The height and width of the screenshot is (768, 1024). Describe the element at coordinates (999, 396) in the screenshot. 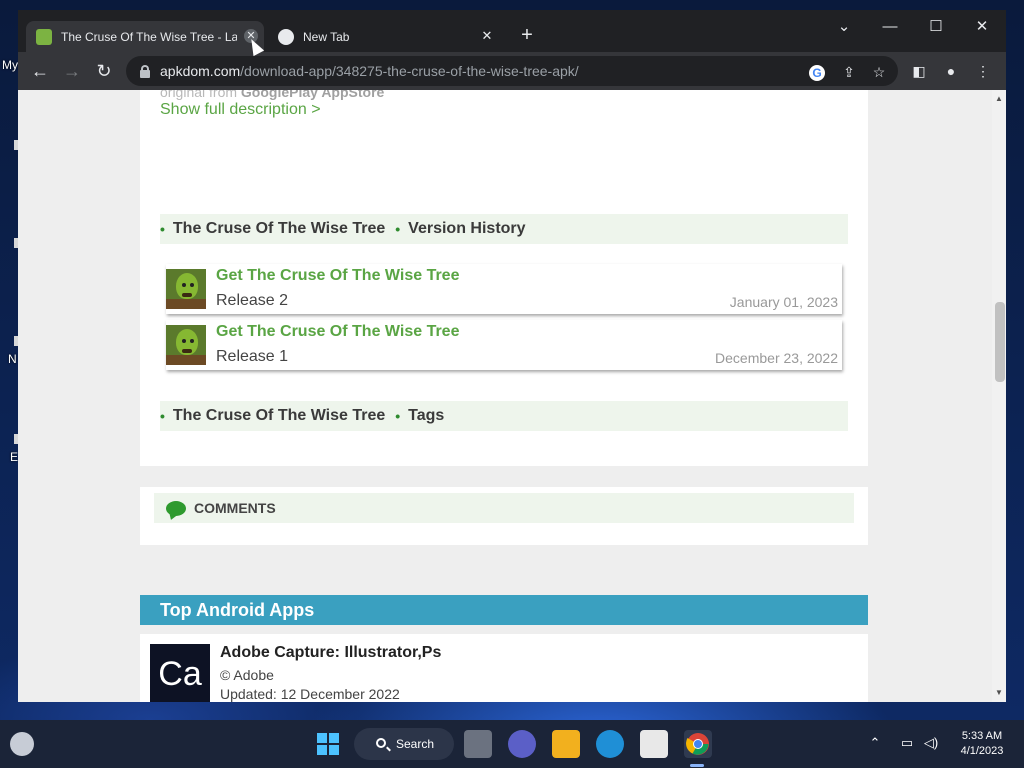

I see `page-scrollbar: ▲ ▼` at that location.